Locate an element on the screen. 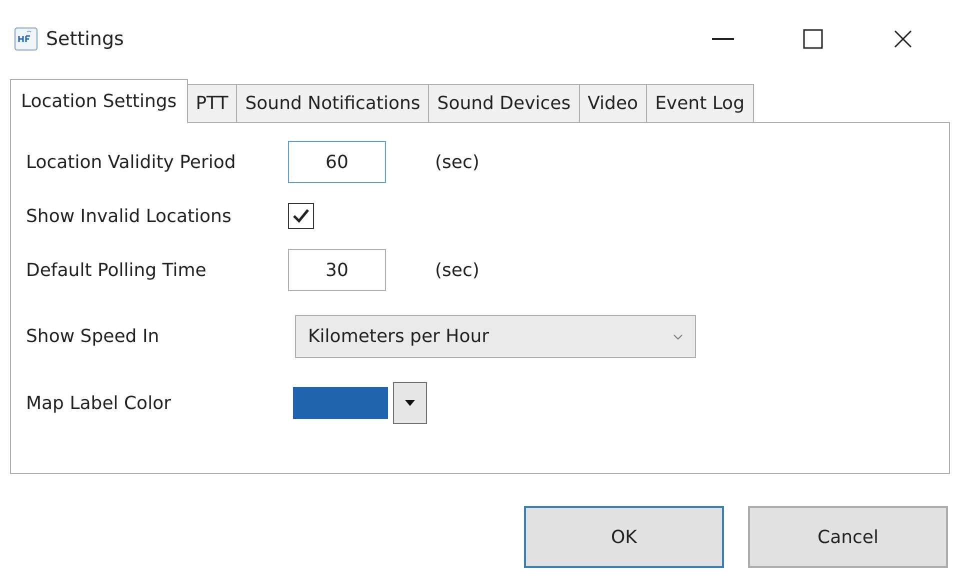 This screenshot has width=960, height=577. close-icon is located at coordinates (903, 39).